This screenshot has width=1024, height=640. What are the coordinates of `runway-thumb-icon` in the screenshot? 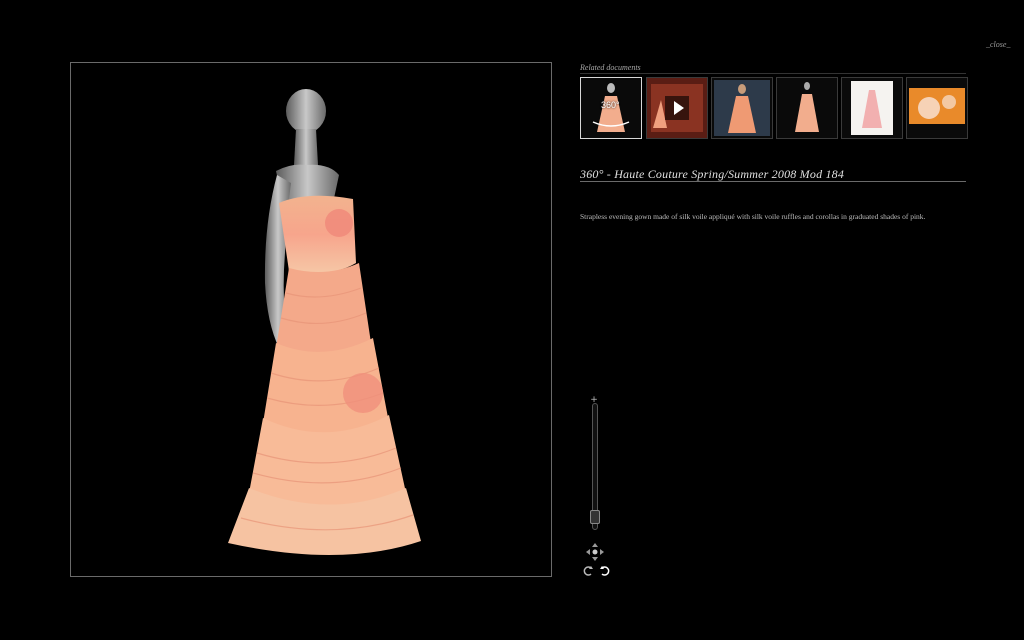 It's located at (742, 108).